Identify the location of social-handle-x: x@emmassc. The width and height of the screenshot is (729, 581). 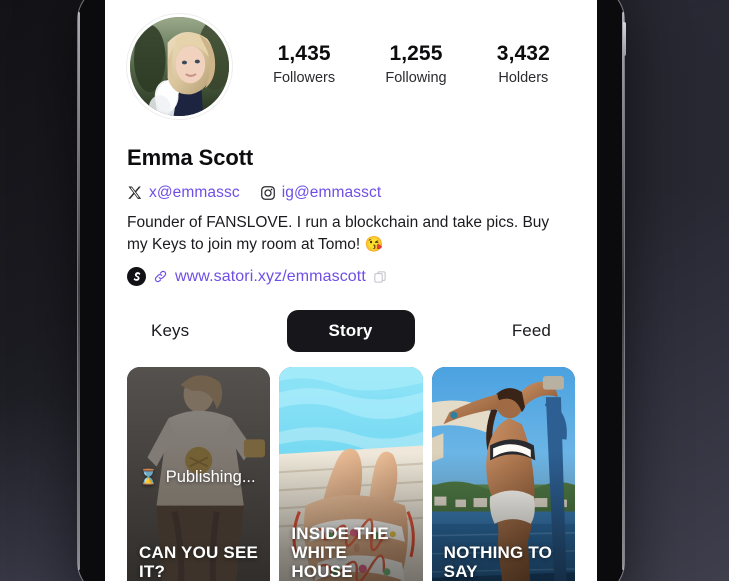
(194, 192).